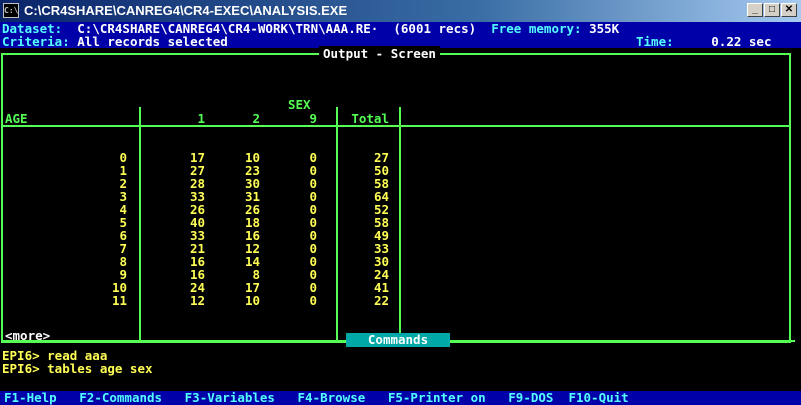 This screenshot has width=801, height=405. Describe the element at coordinates (201, 118) in the screenshot. I see `col-header-1: 1` at that location.